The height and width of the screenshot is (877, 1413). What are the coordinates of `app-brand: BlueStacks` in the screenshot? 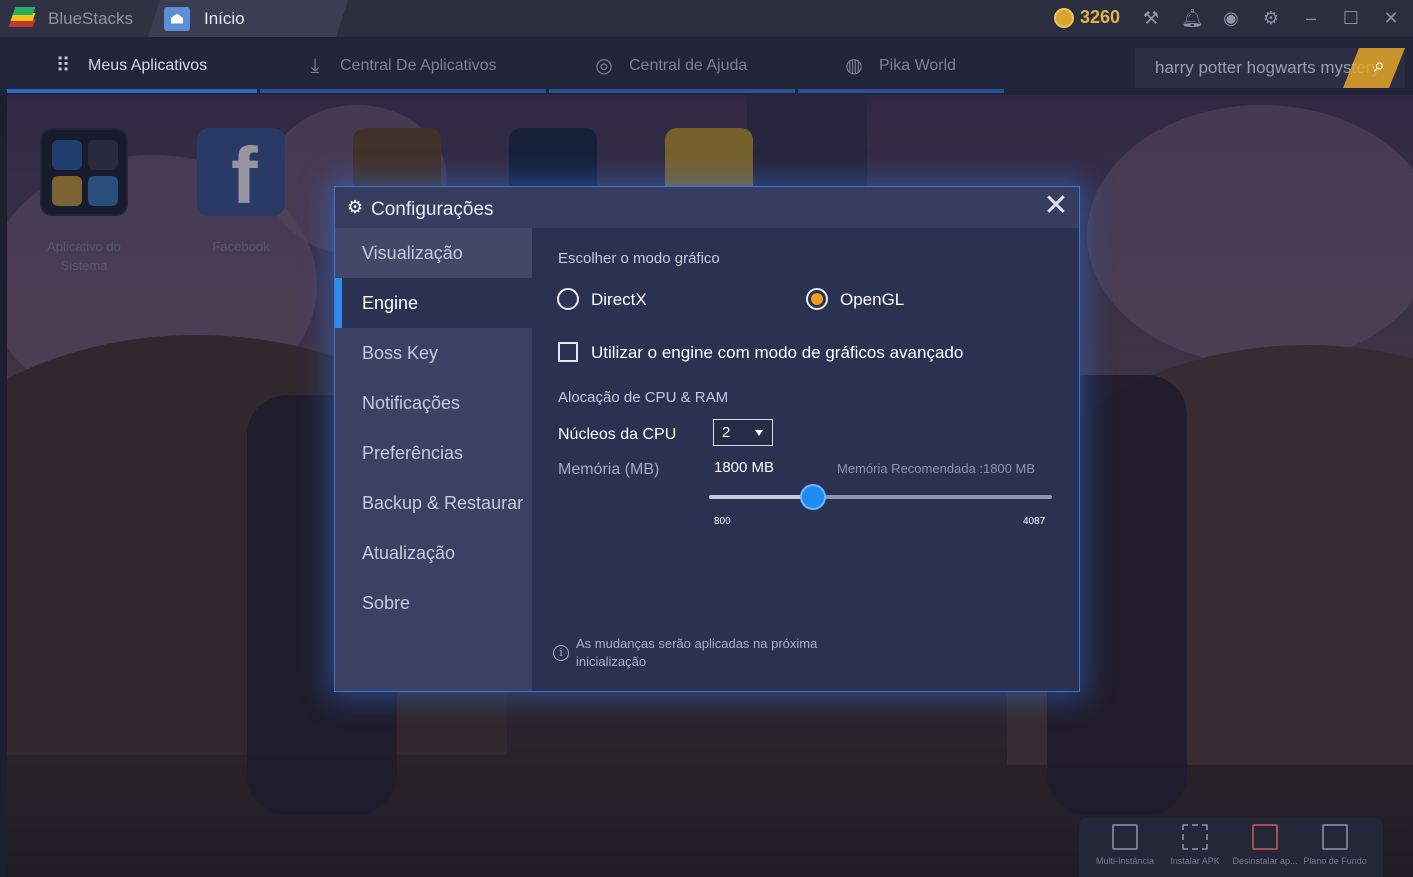 It's located at (80, 18).